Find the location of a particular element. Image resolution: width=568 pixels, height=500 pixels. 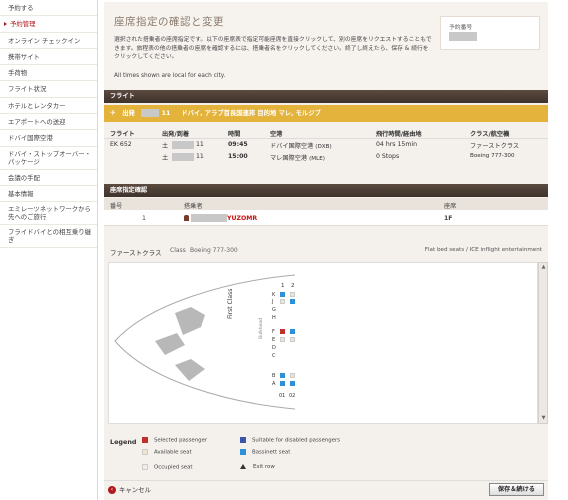

dep-date-redacted is located at coordinates (183, 145).